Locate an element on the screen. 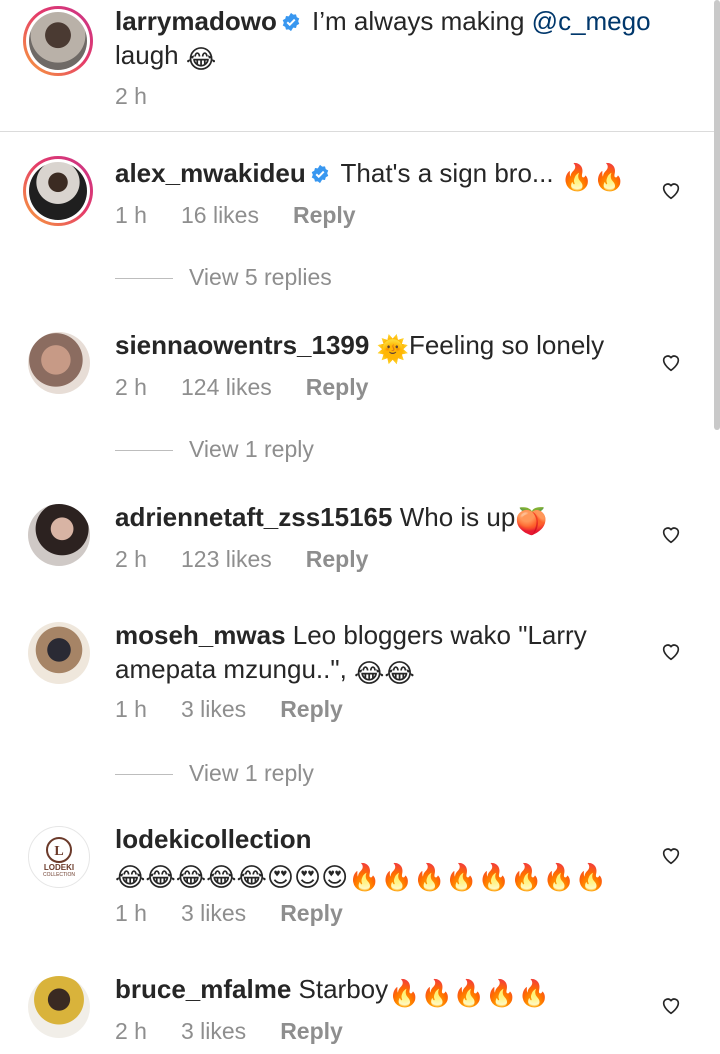  lodeki-logo-icon: L is located at coordinates (59, 849).